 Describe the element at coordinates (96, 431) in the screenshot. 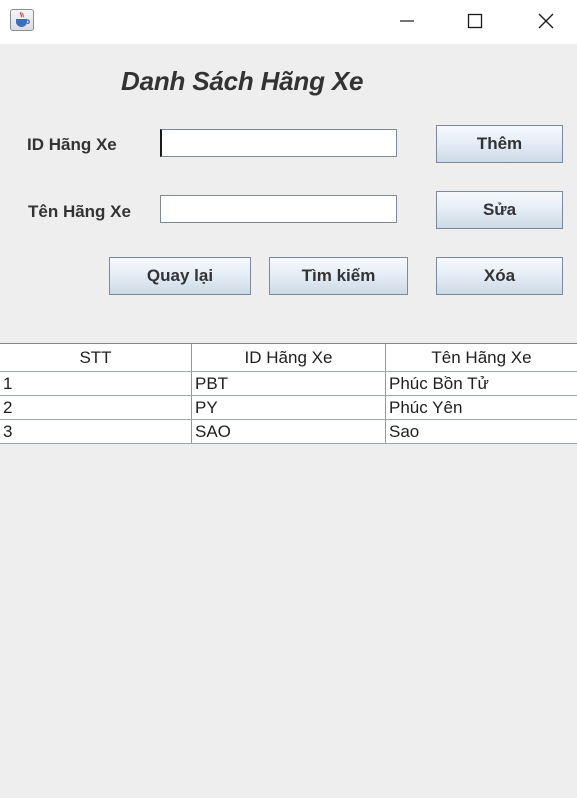

I see `cell-stt: 3` at that location.